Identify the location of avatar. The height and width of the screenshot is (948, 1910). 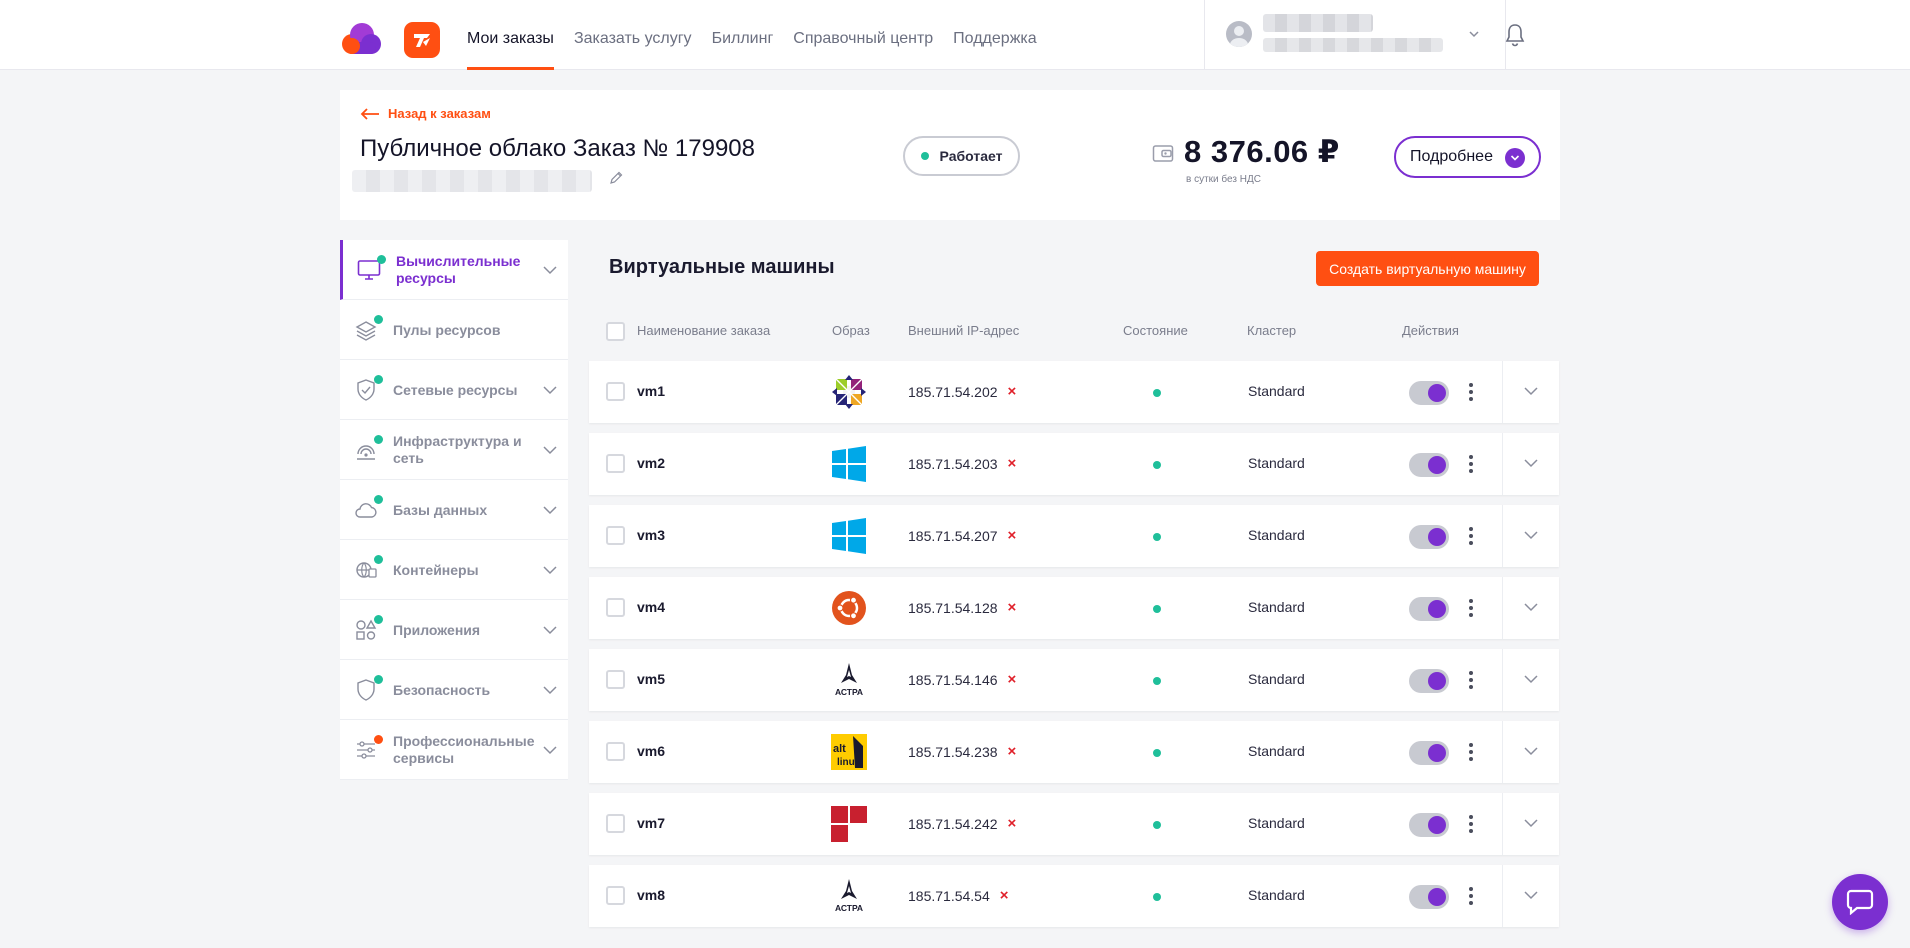
(1239, 34).